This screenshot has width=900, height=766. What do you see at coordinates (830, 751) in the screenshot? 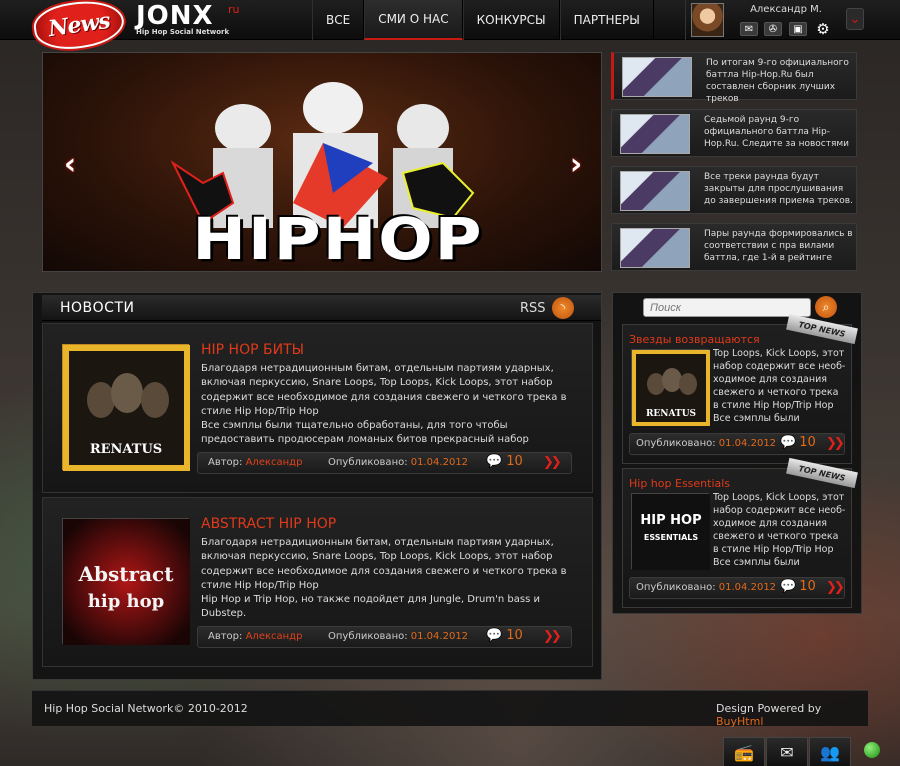
I see `users-icon: 👥` at bounding box center [830, 751].